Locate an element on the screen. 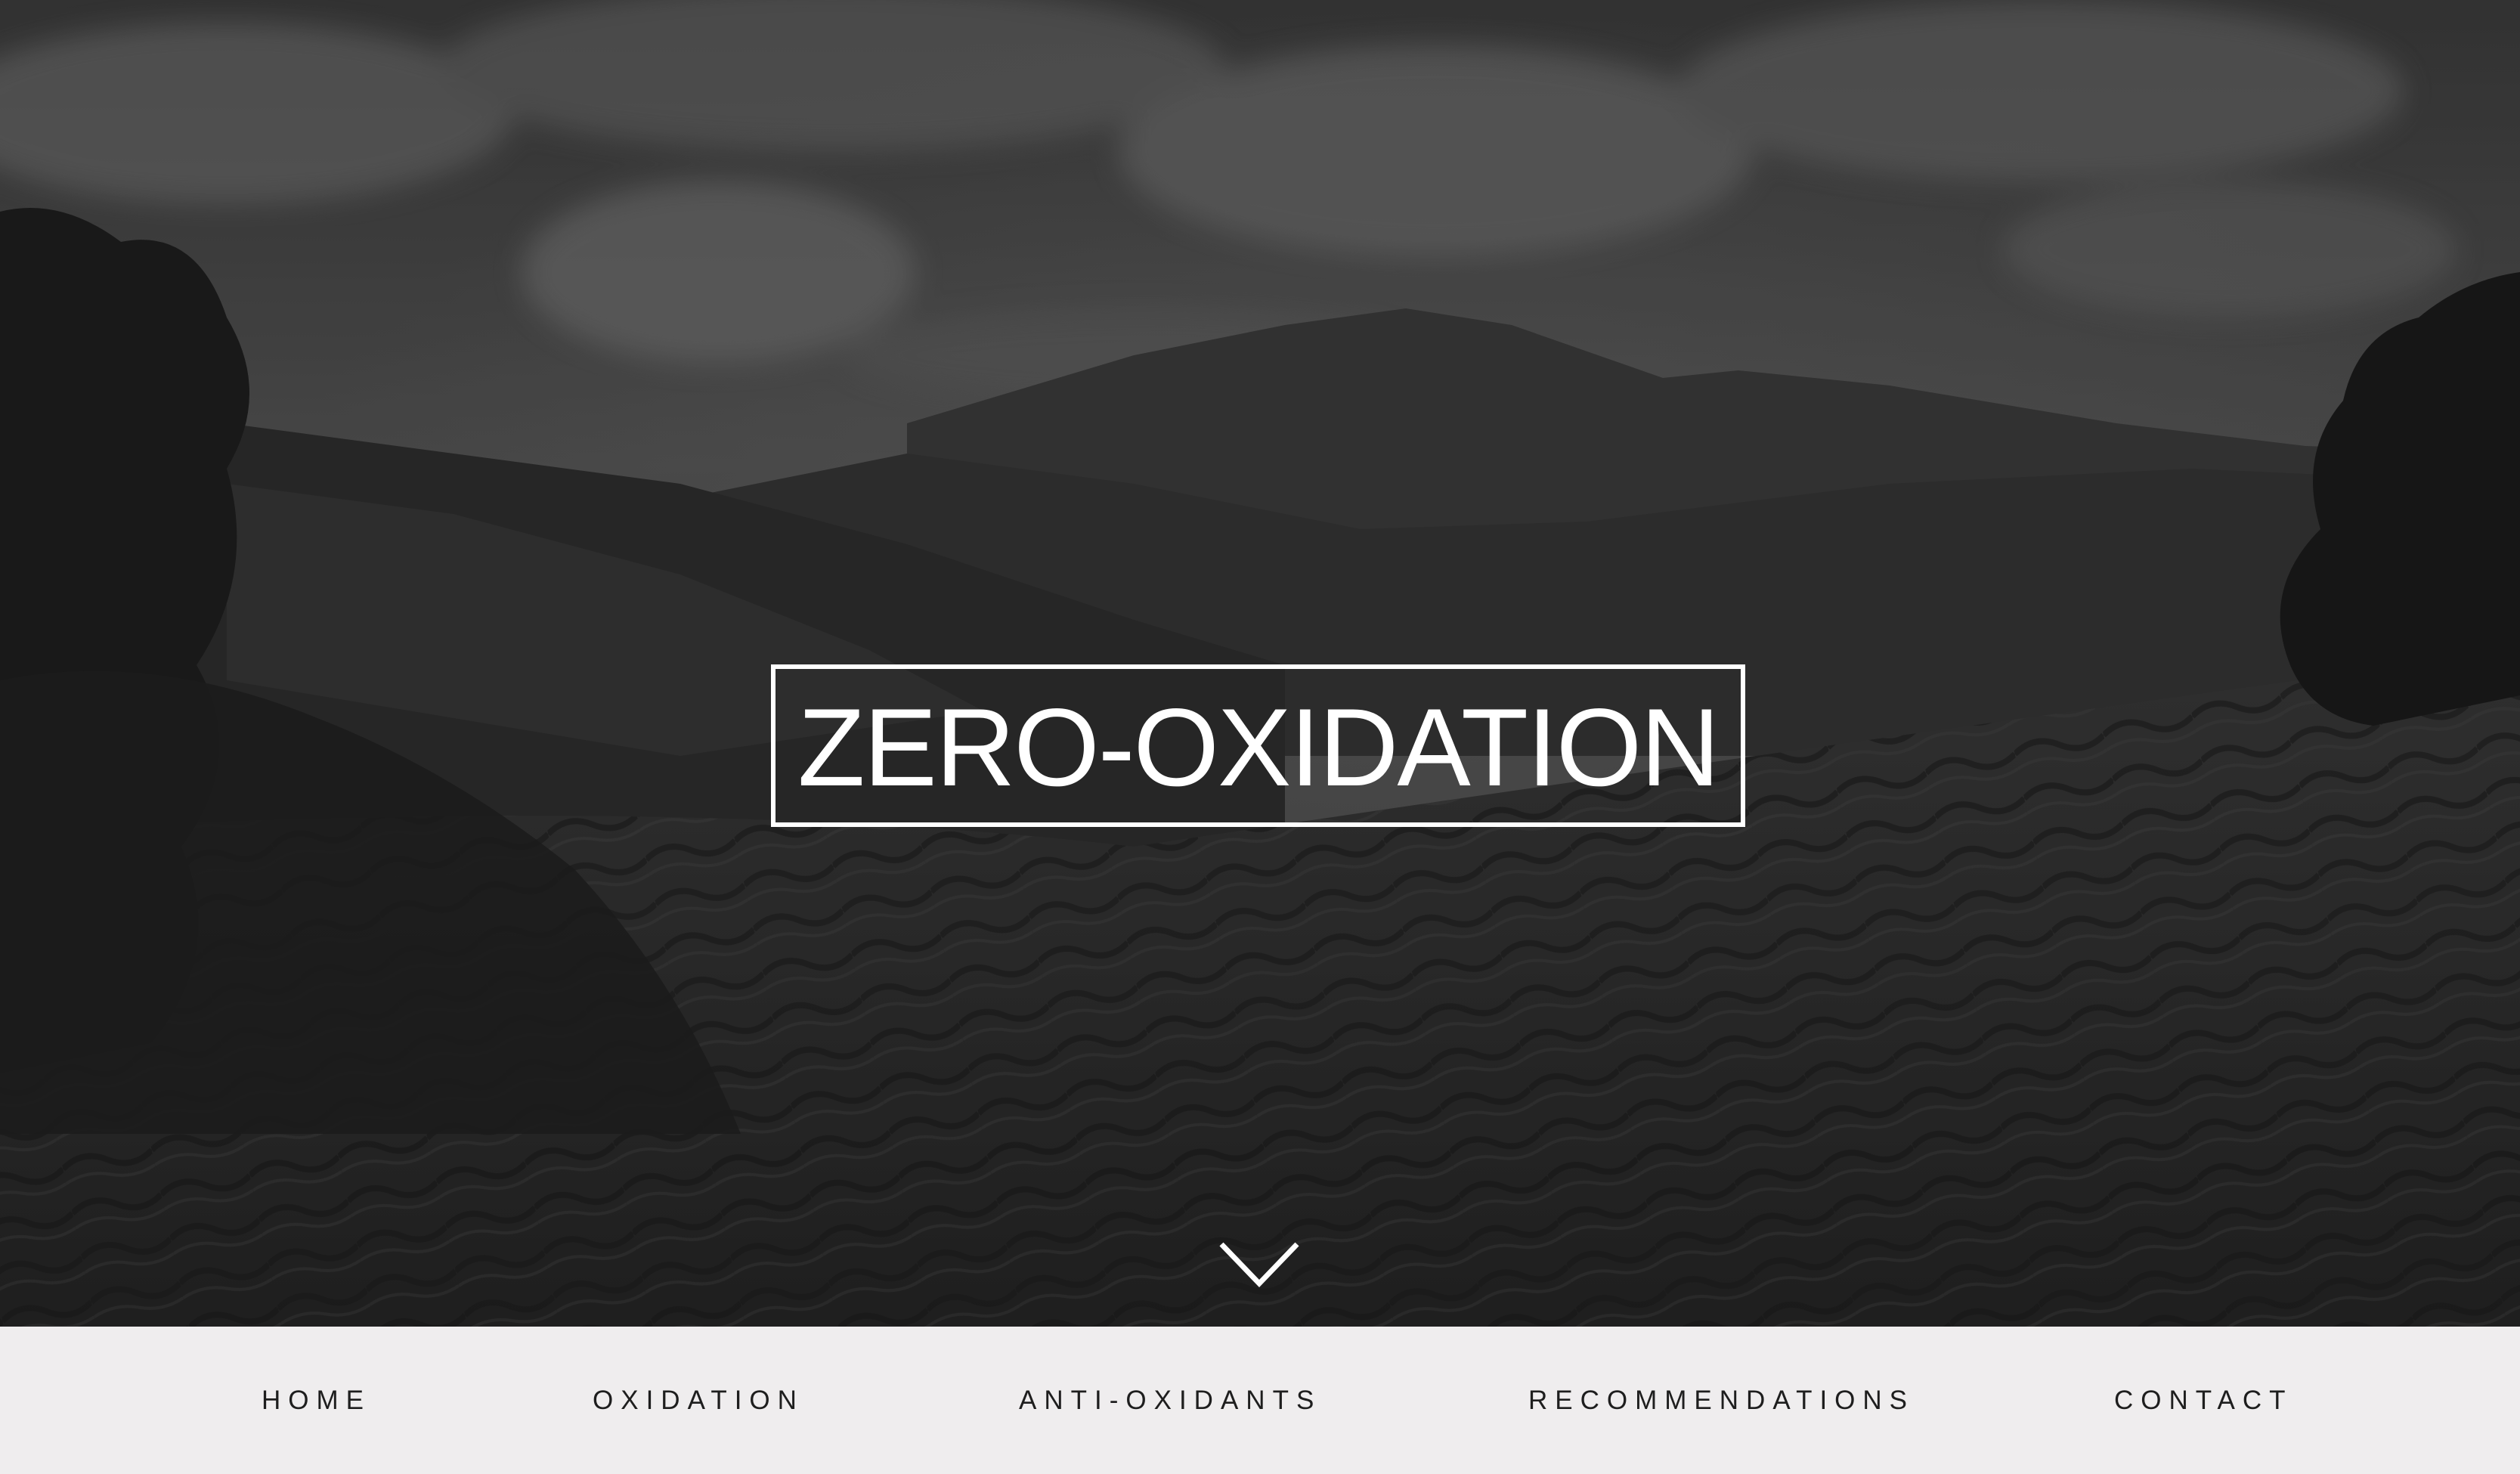 Image resolution: width=2520 pixels, height=1474 pixels. nav-item-home: HOME is located at coordinates (316, 1400).